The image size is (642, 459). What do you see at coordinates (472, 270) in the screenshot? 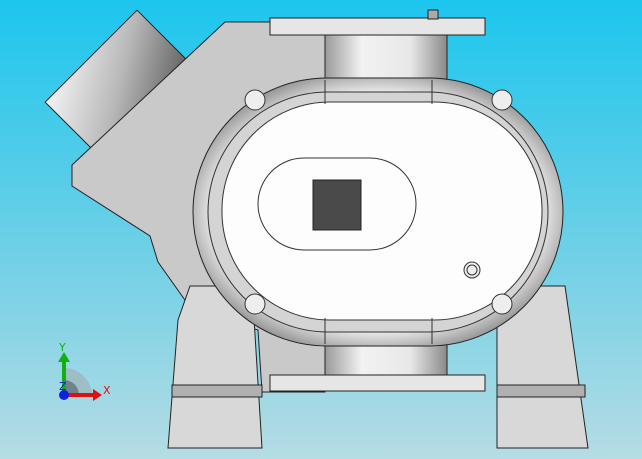
I see `drain-plug` at bounding box center [472, 270].